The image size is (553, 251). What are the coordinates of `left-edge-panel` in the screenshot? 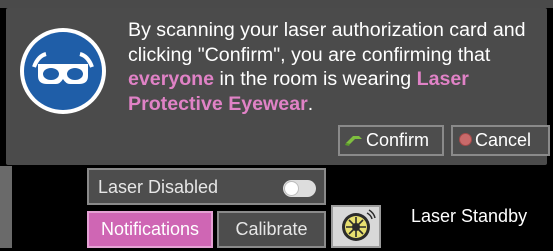 It's located at (6, 207).